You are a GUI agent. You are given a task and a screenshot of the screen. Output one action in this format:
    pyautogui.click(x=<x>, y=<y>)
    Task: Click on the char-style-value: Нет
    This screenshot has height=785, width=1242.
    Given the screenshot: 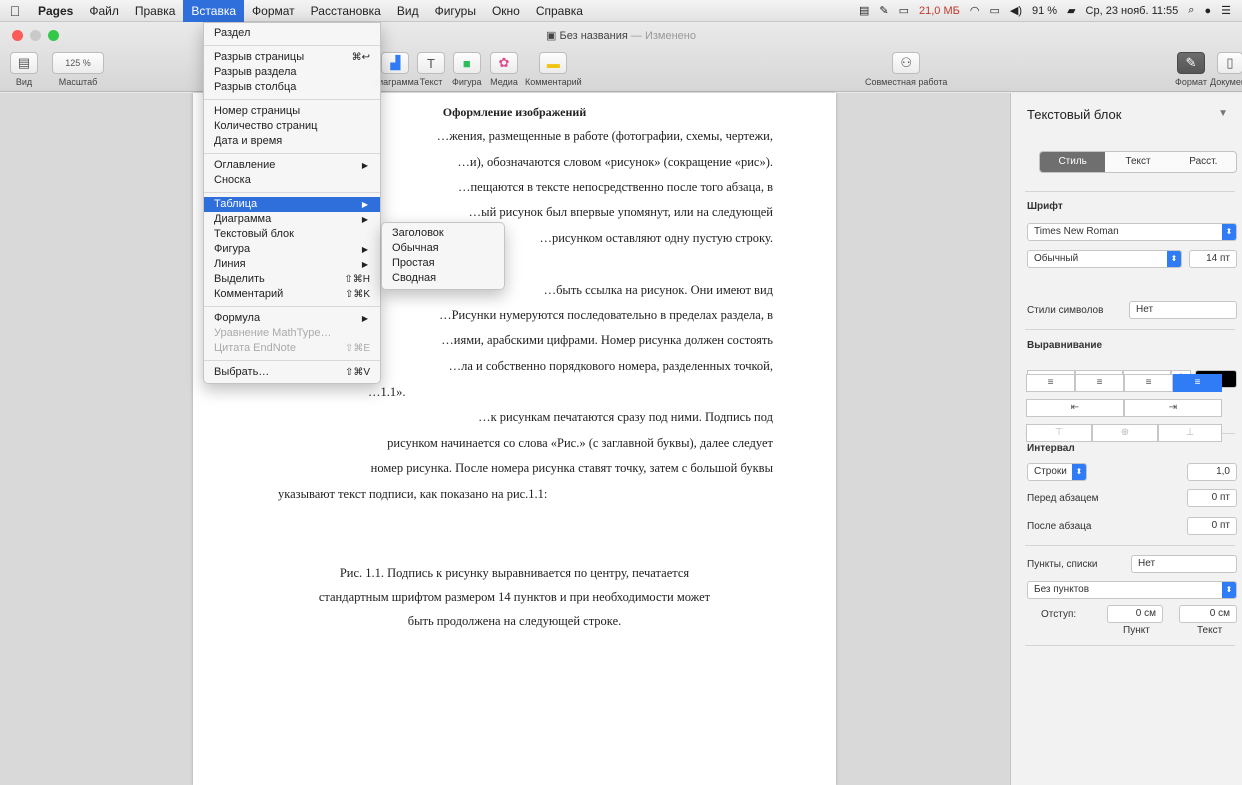 What is the action you would take?
    pyautogui.click(x=1145, y=309)
    